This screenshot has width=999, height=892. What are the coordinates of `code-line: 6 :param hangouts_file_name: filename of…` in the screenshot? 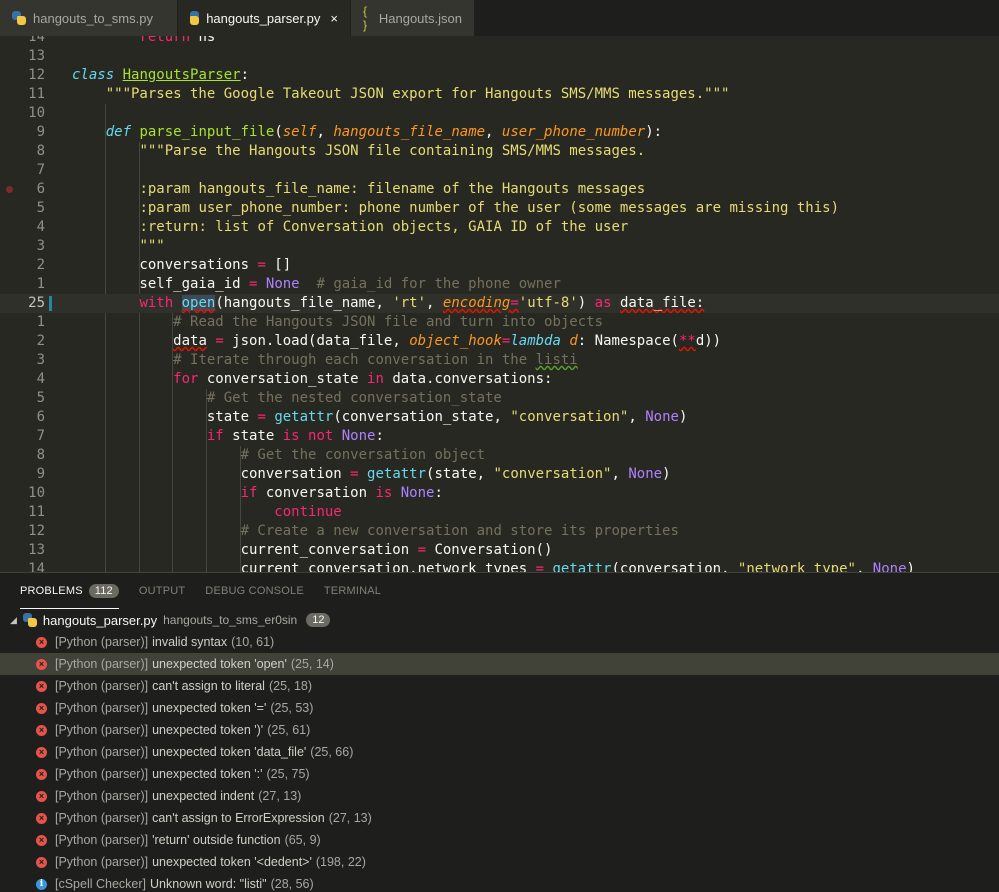 It's located at (499, 189).